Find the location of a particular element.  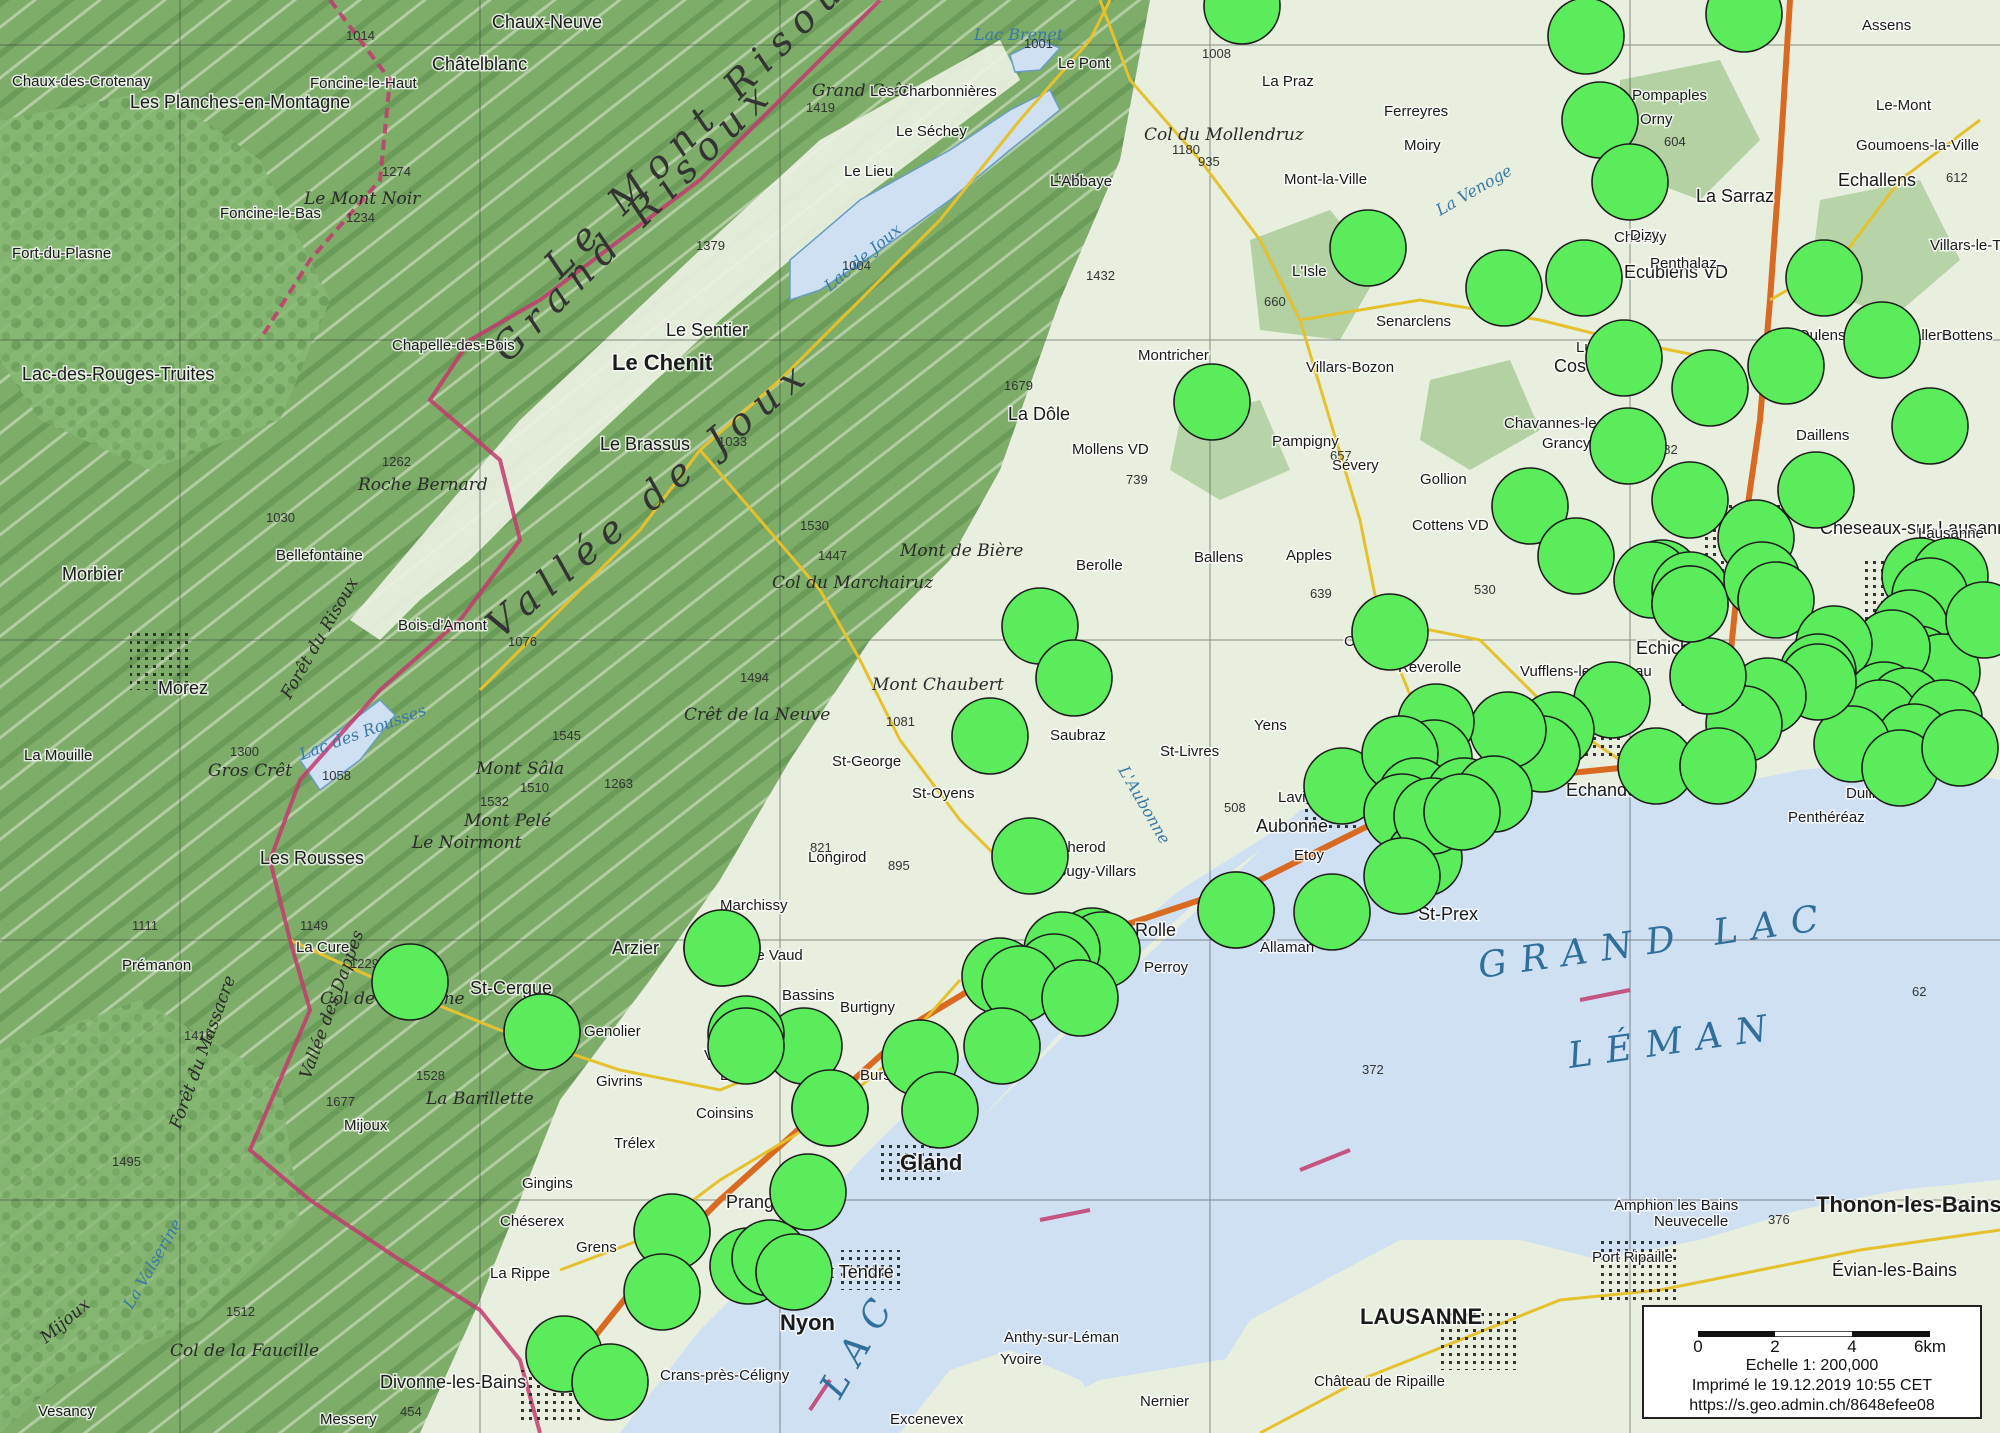

place-label: Bottens is located at coordinates (1967, 335).